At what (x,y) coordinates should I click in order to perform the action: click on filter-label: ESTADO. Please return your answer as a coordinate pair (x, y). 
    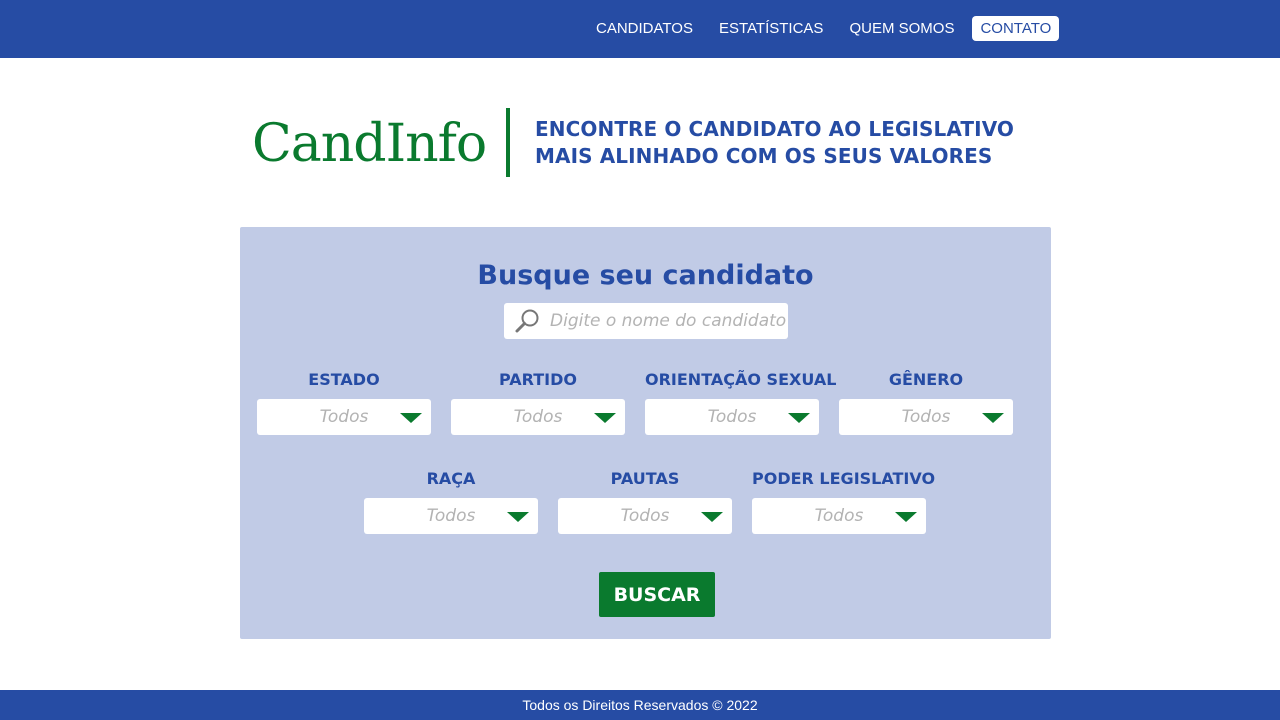
    Looking at the image, I should click on (344, 379).